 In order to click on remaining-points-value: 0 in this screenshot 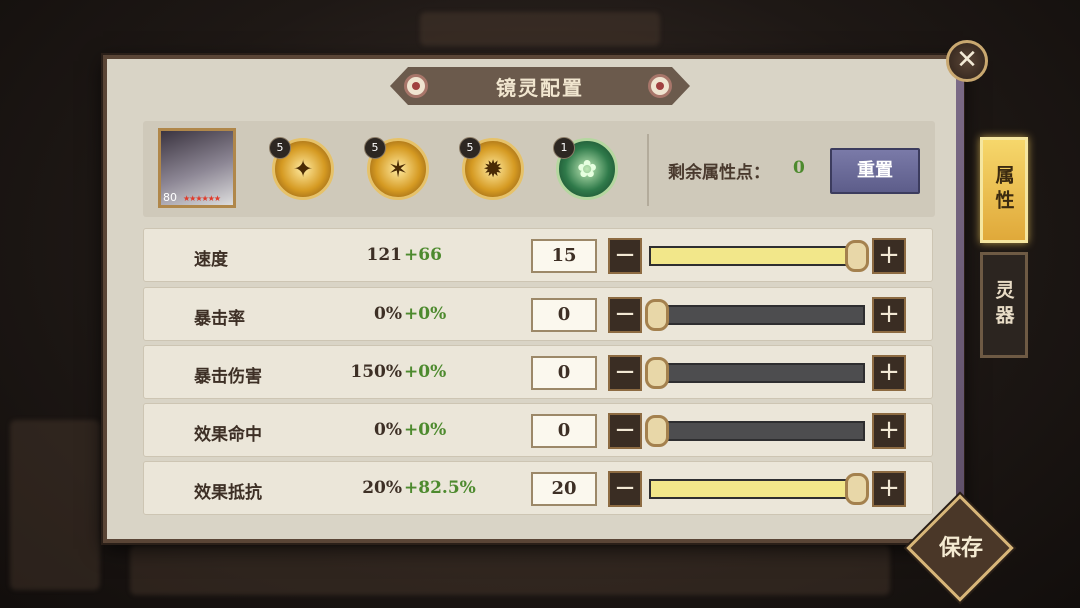, I will do `click(799, 168)`.